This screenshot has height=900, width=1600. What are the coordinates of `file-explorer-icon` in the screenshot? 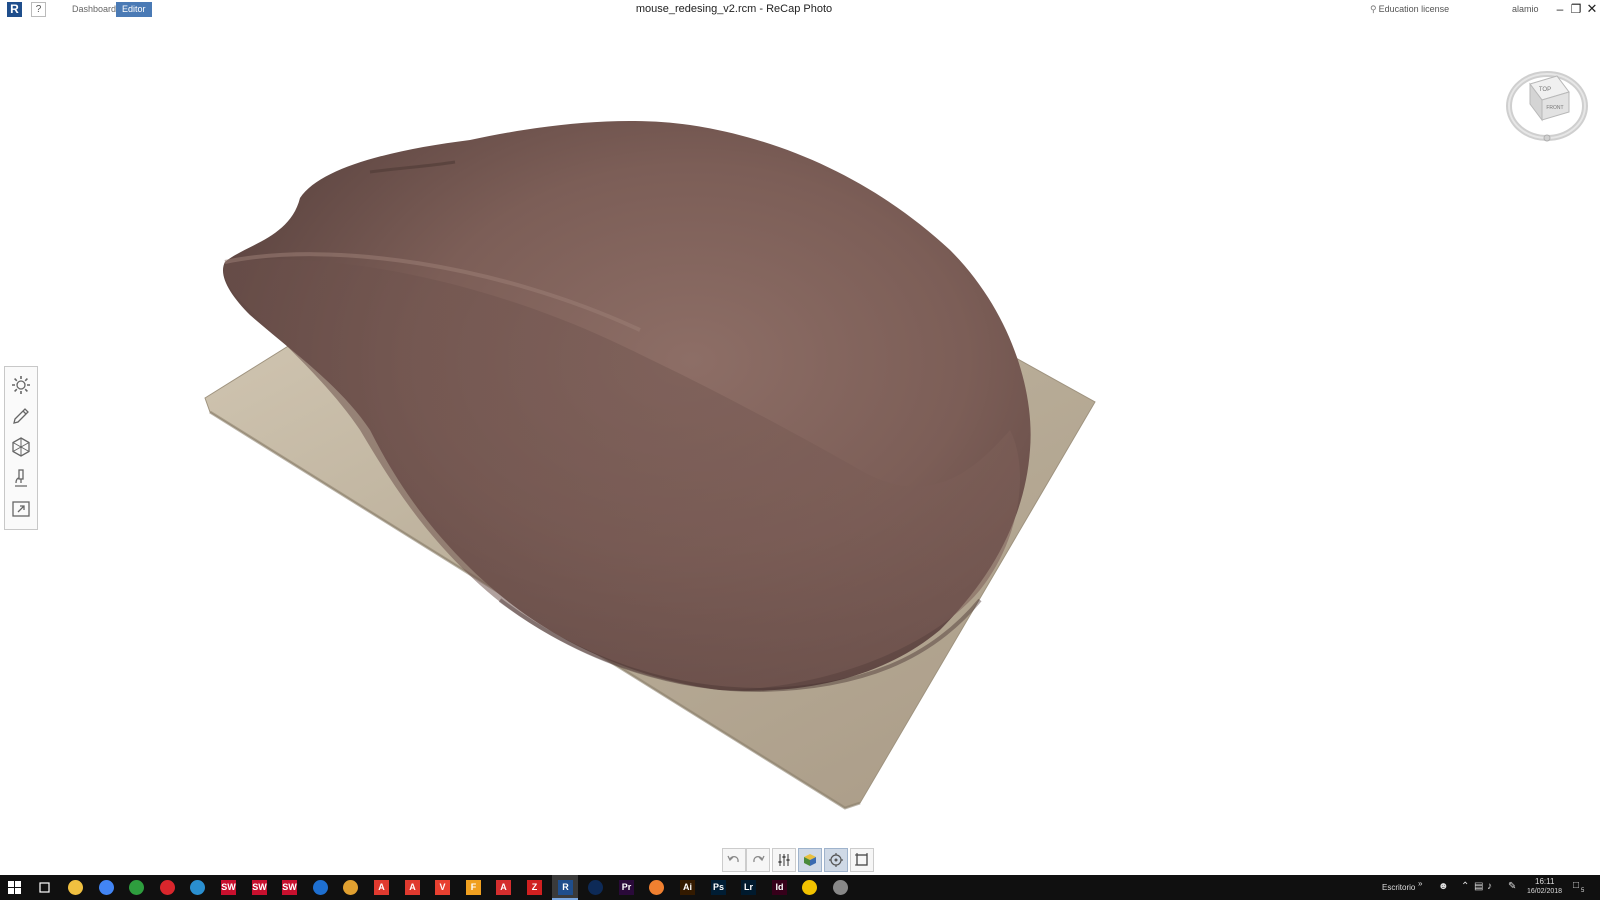 It's located at (75, 887).